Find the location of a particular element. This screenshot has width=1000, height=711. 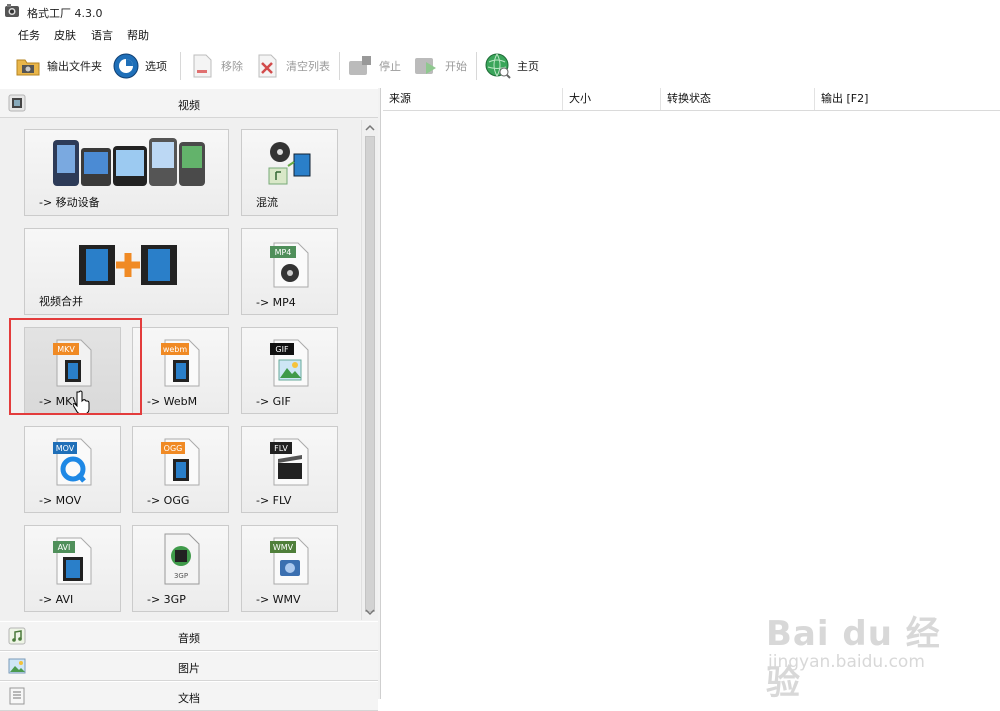

menu-skin: 皮肤 is located at coordinates (65, 35).